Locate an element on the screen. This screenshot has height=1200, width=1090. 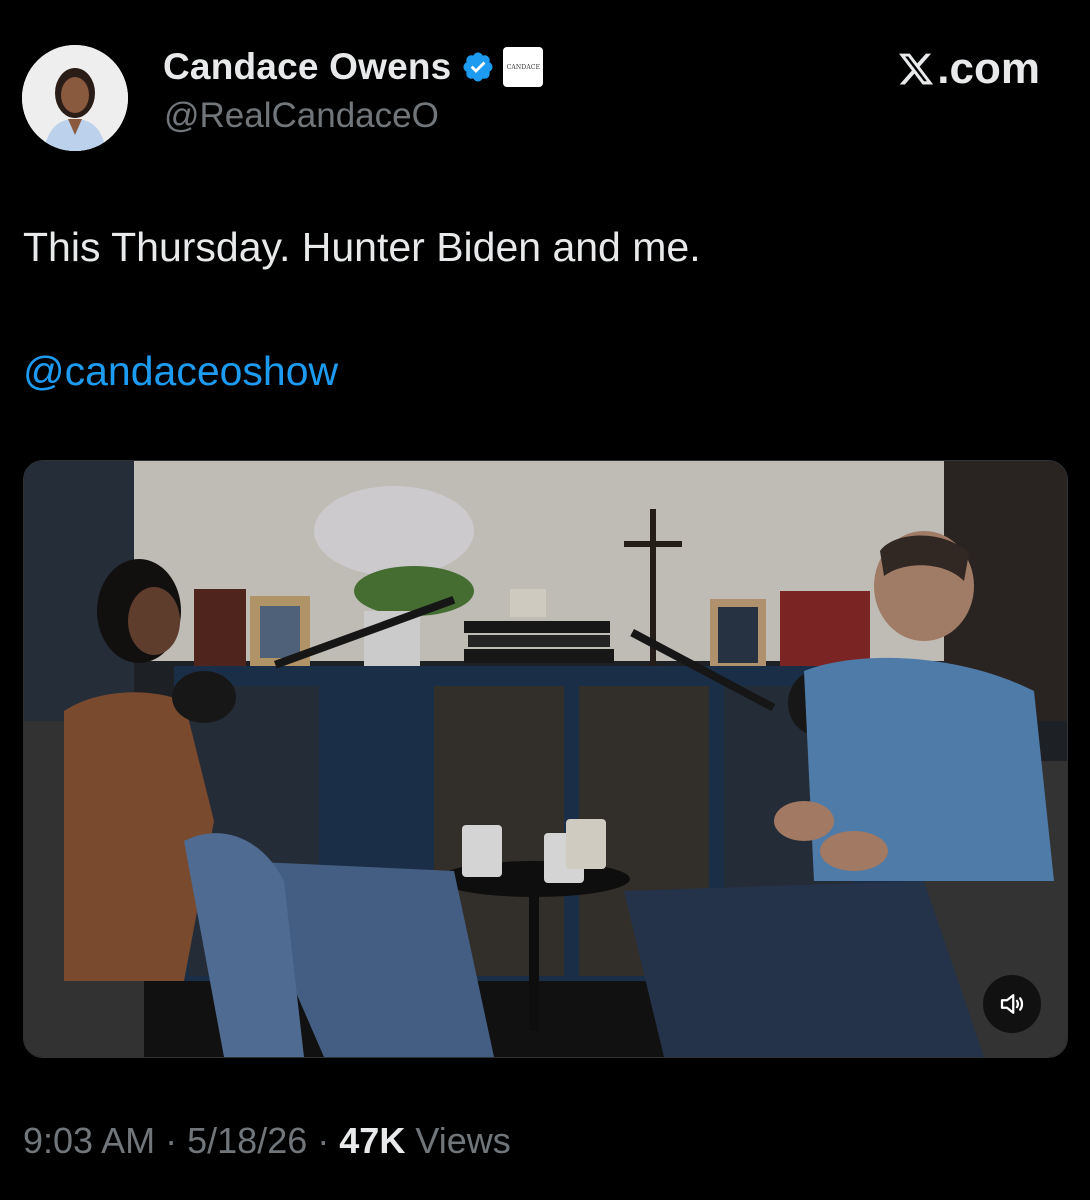
tweet-meta: 9:03 AM · 5/18/26 · 47K Views is located at coordinates (267, 1141).